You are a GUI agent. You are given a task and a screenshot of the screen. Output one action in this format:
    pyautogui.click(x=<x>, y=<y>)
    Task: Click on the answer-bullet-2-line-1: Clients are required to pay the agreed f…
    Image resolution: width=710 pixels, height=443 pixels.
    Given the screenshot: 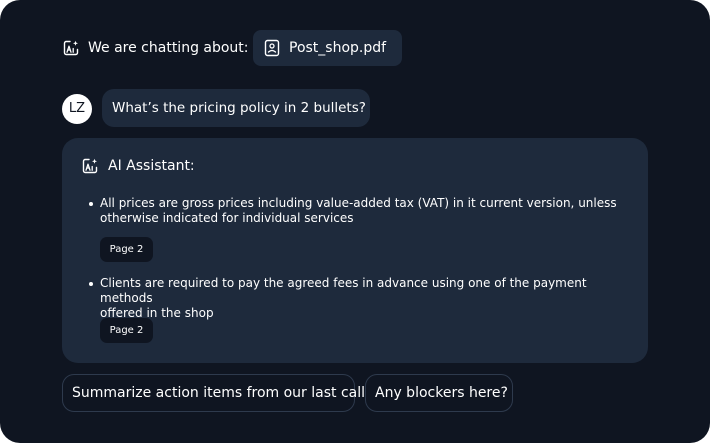 What is the action you would take?
    pyautogui.click(x=343, y=290)
    